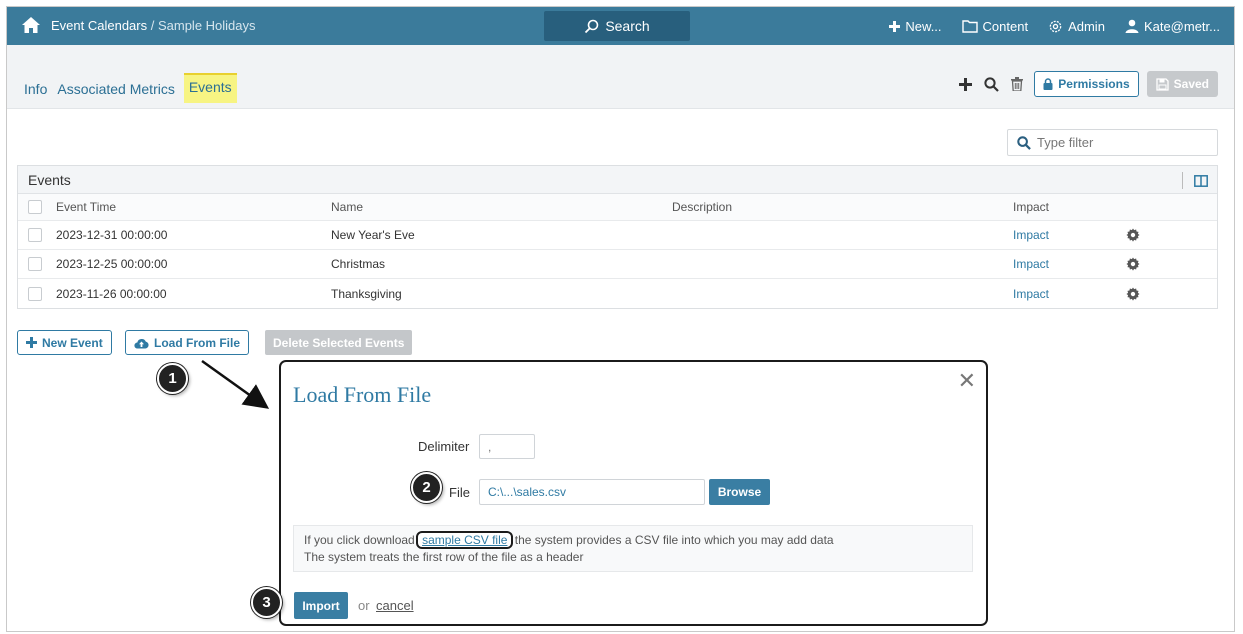  I want to click on column-header-name: Name, so click(501, 207).